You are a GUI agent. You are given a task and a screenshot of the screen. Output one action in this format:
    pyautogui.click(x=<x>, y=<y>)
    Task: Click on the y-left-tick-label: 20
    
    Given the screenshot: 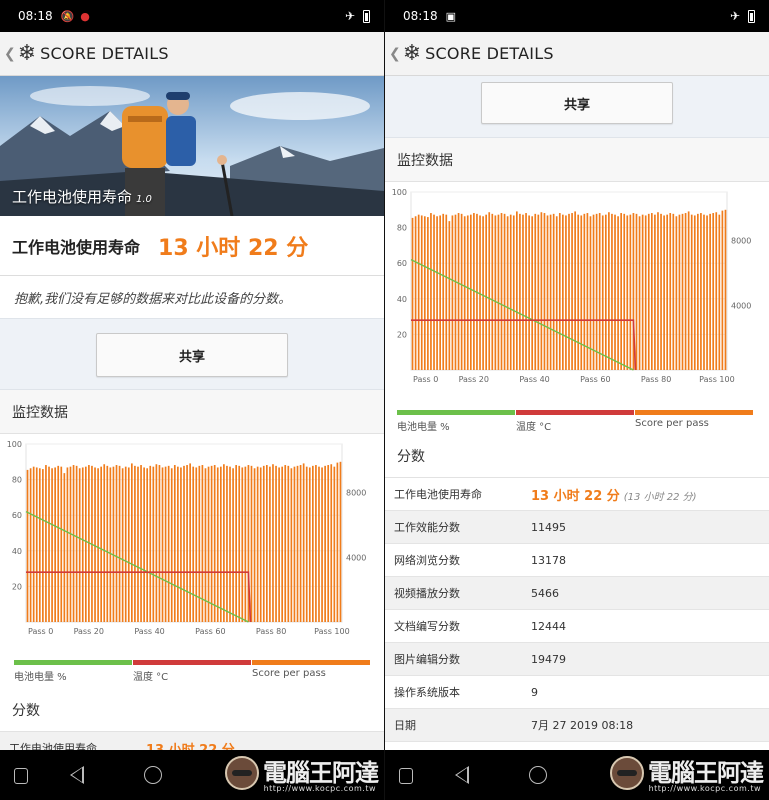 What is the action you would take?
    pyautogui.click(x=402, y=334)
    